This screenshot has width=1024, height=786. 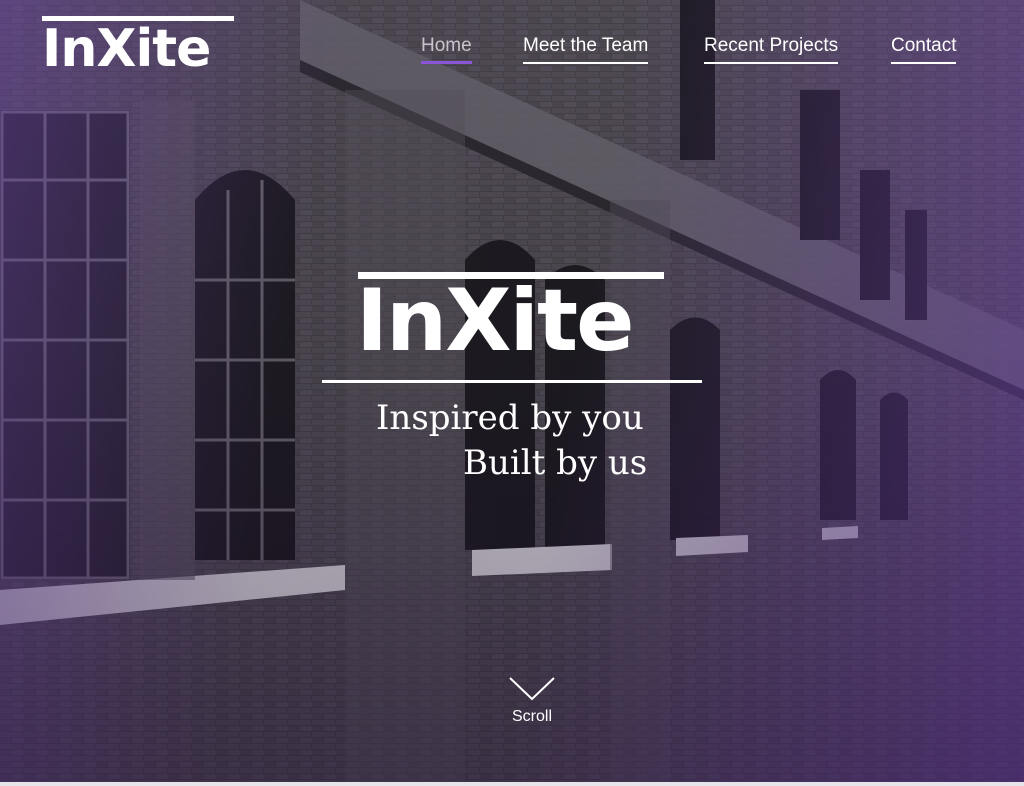 What do you see at coordinates (586, 49) in the screenshot?
I see `nav-item-meet-the-team: Meet the Team` at bounding box center [586, 49].